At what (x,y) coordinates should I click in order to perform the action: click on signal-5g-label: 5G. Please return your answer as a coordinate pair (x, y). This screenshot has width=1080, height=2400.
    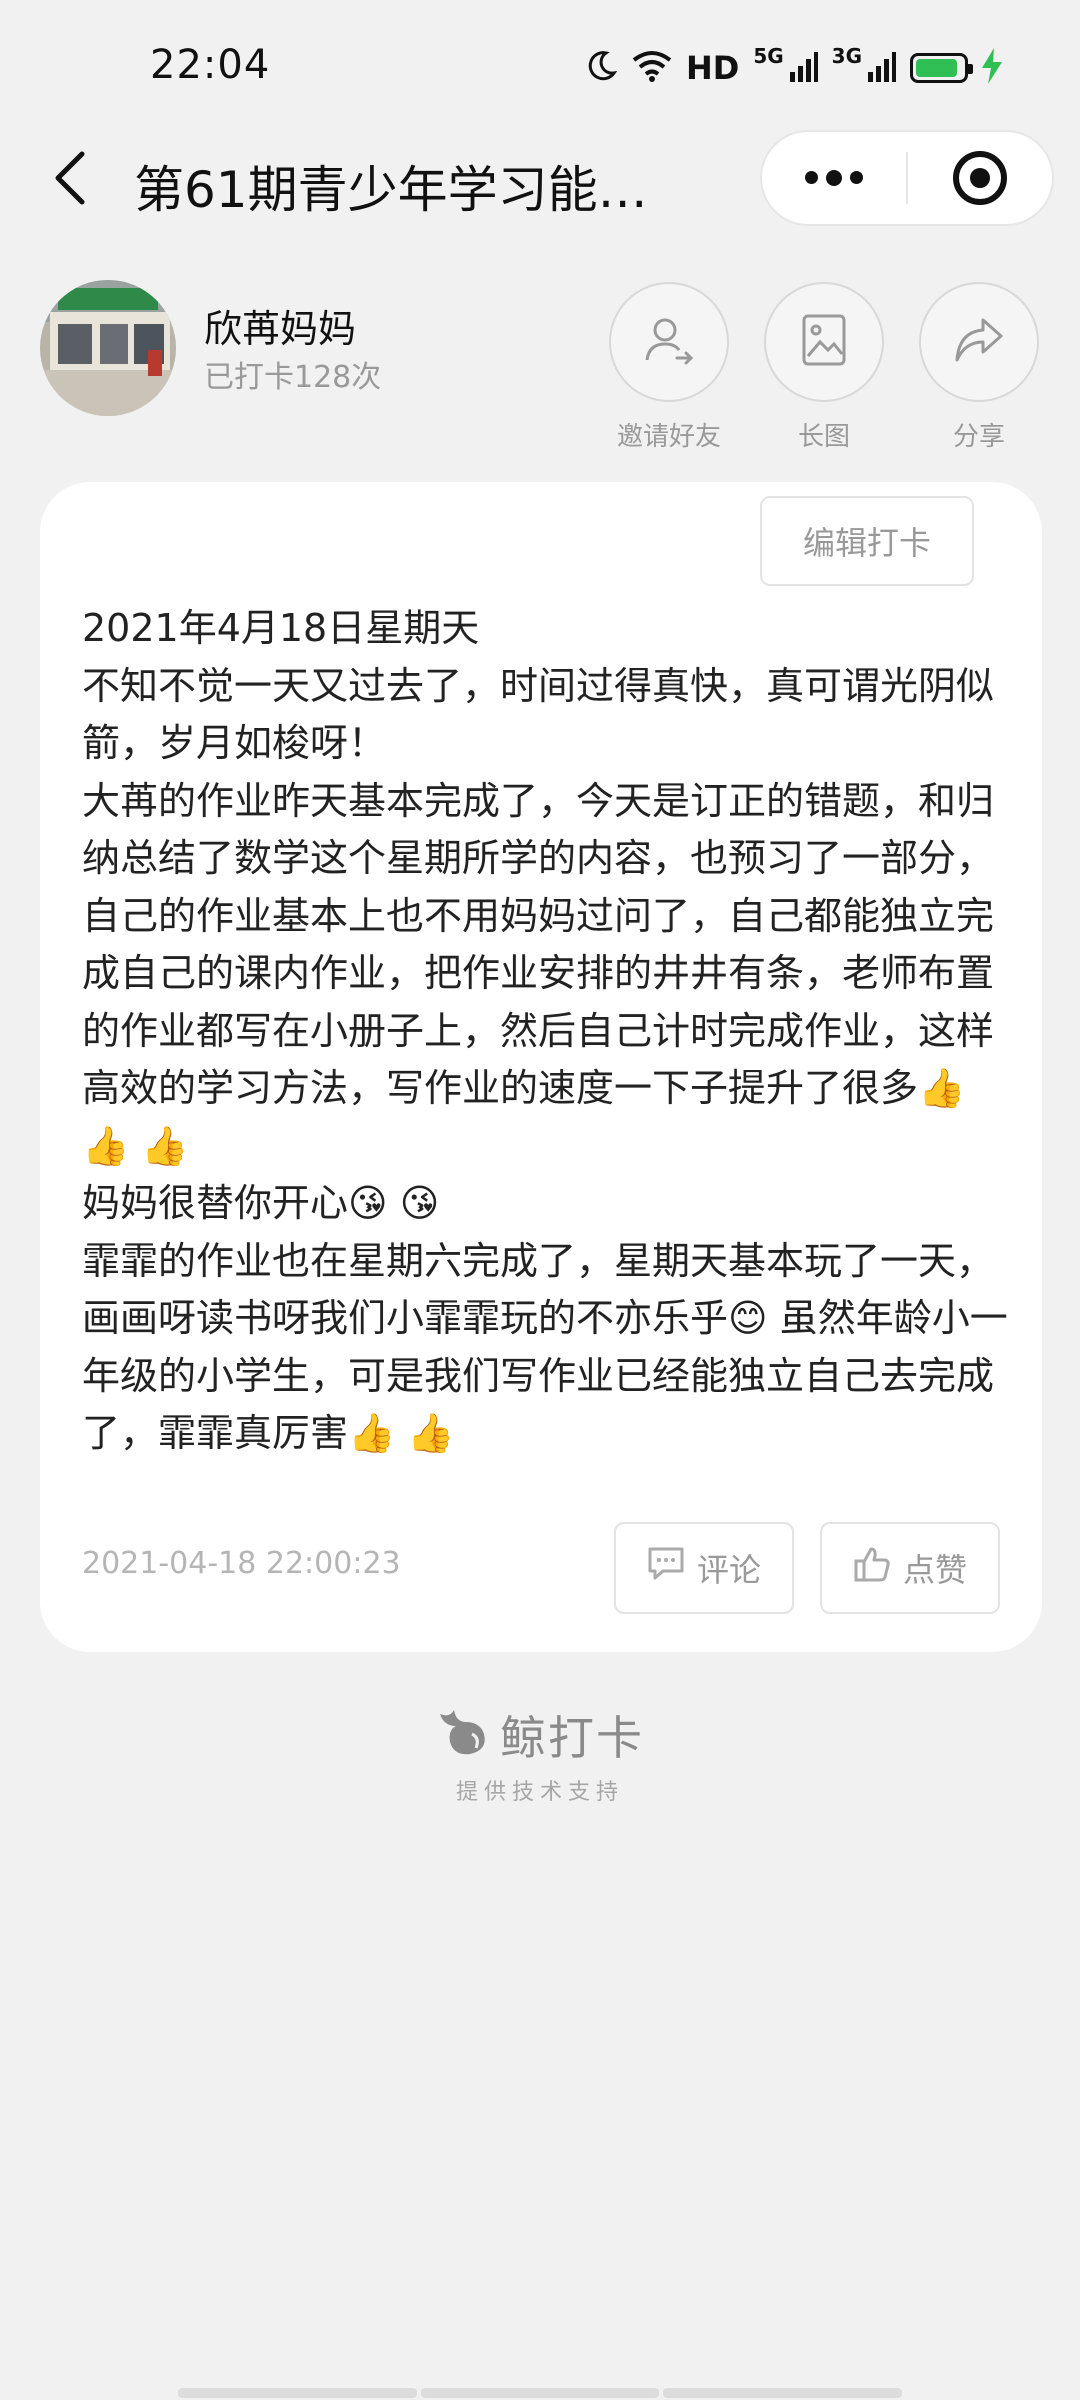
    Looking at the image, I should click on (768, 56).